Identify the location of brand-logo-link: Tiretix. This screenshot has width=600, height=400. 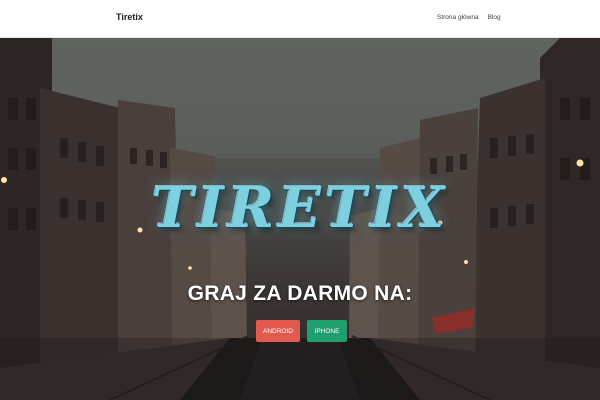
(129, 17).